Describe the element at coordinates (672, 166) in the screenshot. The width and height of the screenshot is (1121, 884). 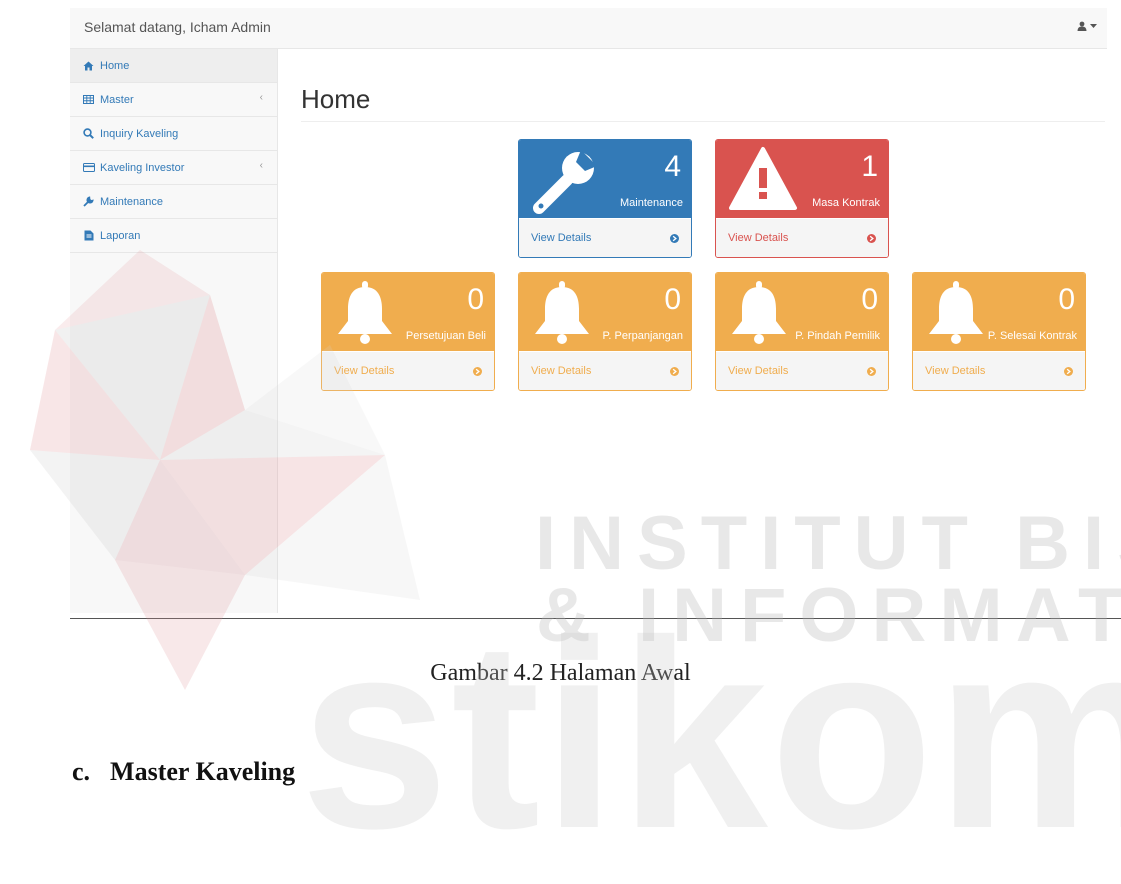
I see `panel-count: 4` at that location.